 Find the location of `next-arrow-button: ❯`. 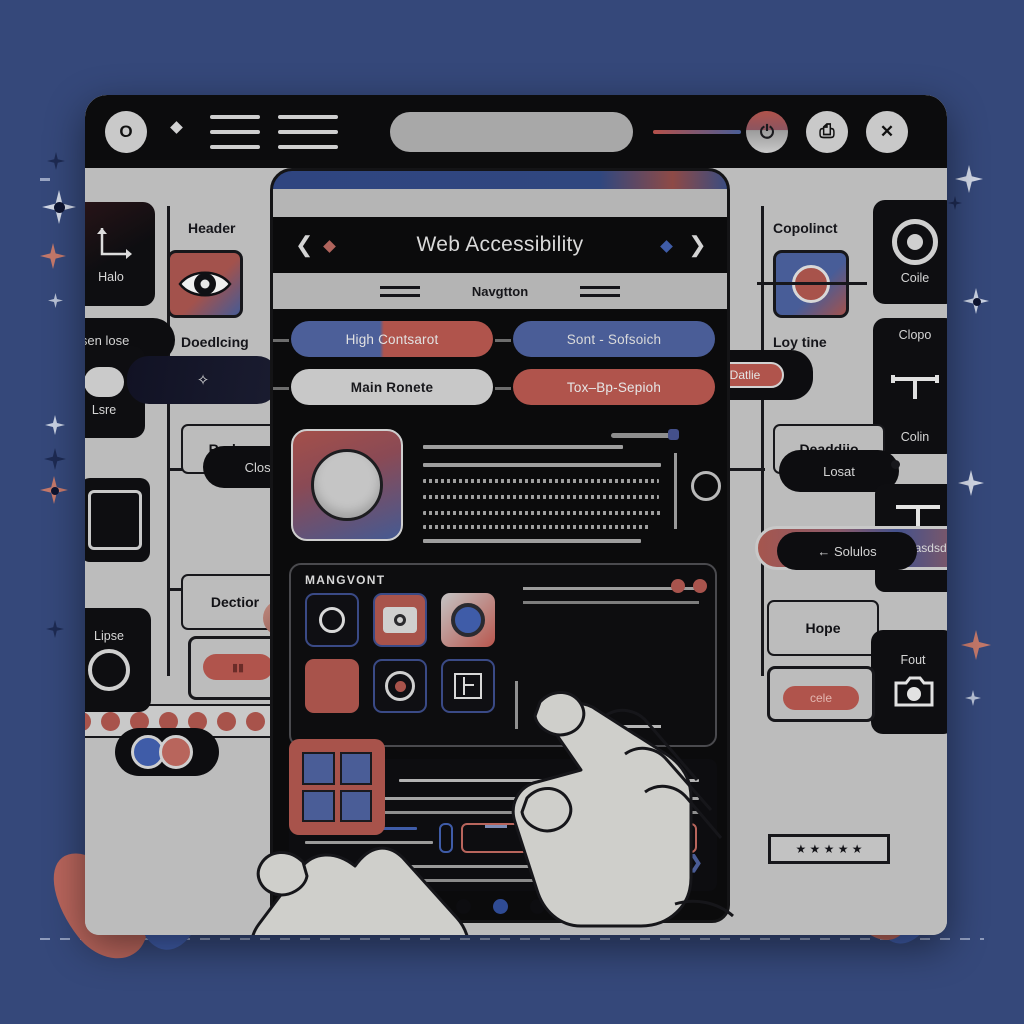

next-arrow-button: ❯ is located at coordinates (697, 245).